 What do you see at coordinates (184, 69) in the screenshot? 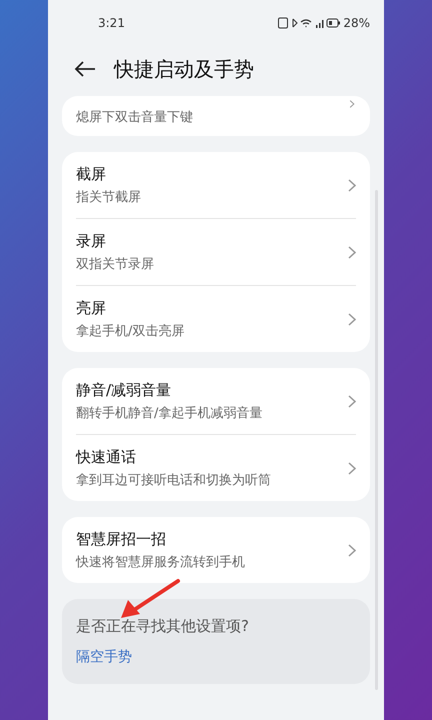
I see `page-title: 快捷启动及手势` at bounding box center [184, 69].